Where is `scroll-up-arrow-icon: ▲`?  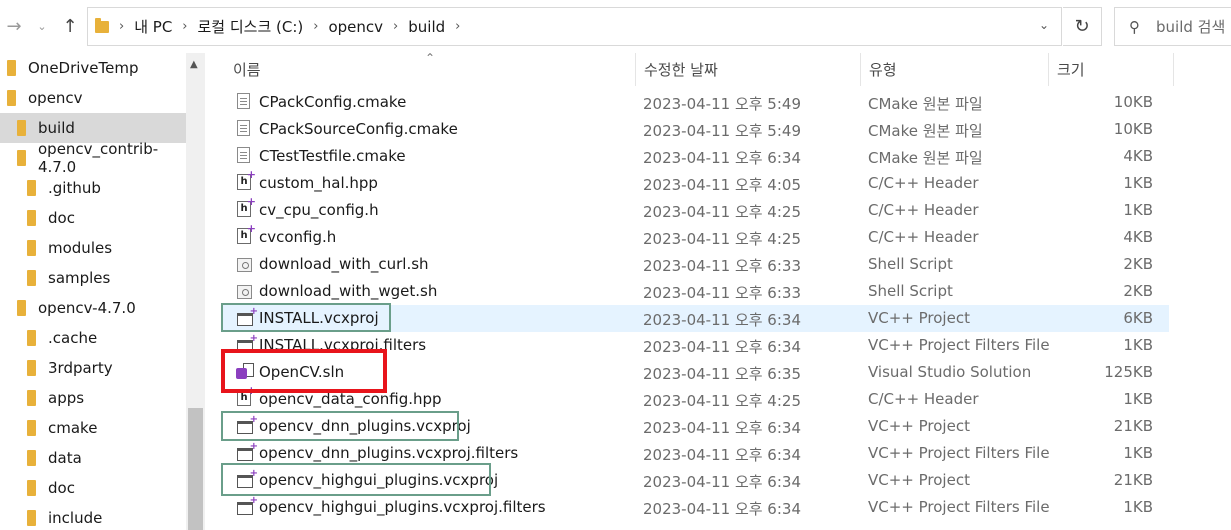
scroll-up-arrow-icon: ▲ is located at coordinates (194, 64).